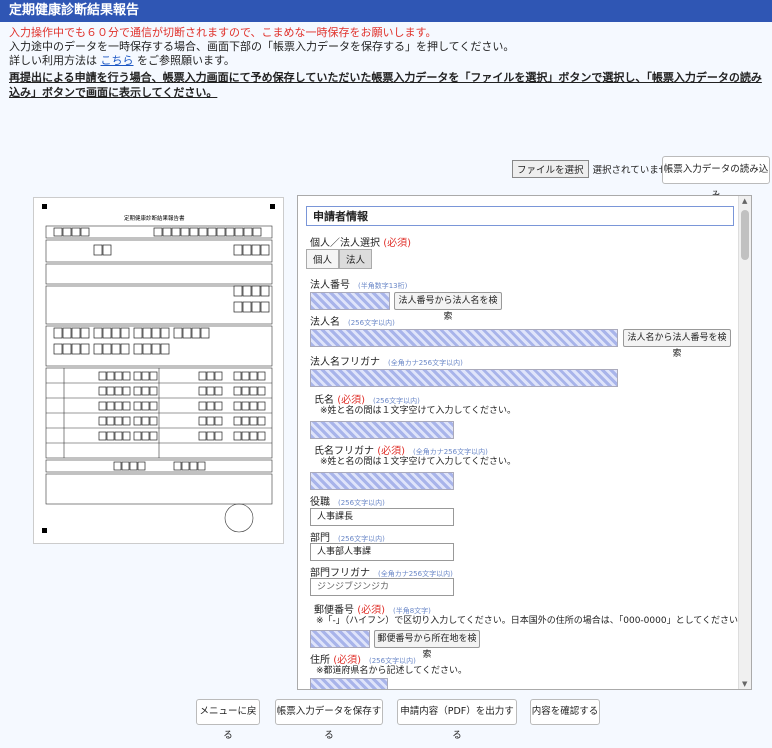 Image resolution: width=772 pixels, height=748 pixels. What do you see at coordinates (425, 363) in the screenshot?
I see `corp-kana-hint: (全角カナ256文字以内)` at bounding box center [425, 363].